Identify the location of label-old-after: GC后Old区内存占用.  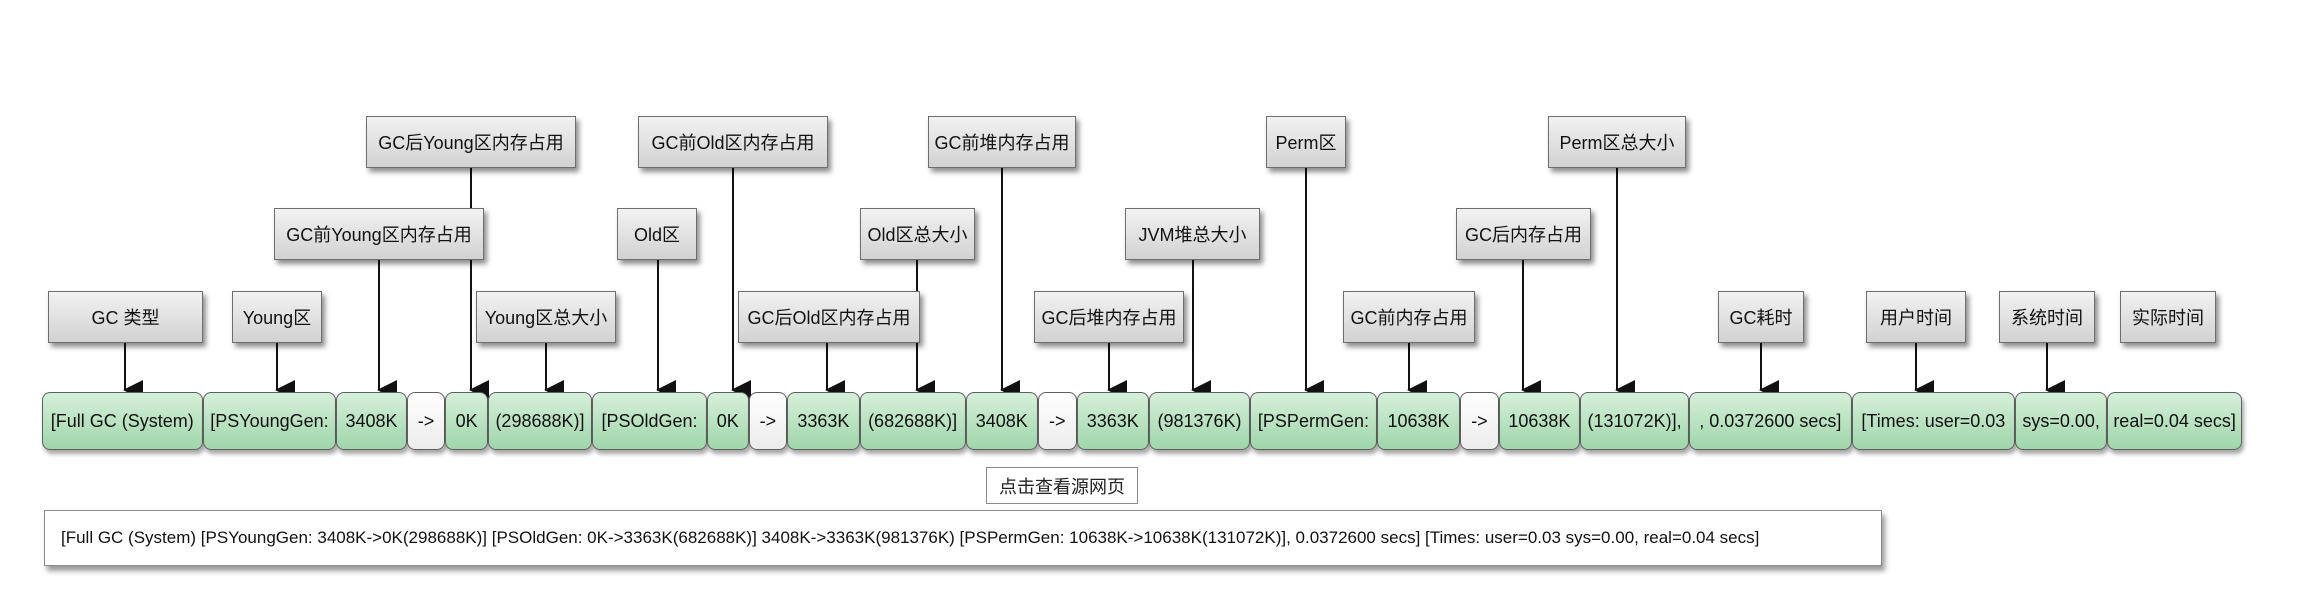
(829, 317).